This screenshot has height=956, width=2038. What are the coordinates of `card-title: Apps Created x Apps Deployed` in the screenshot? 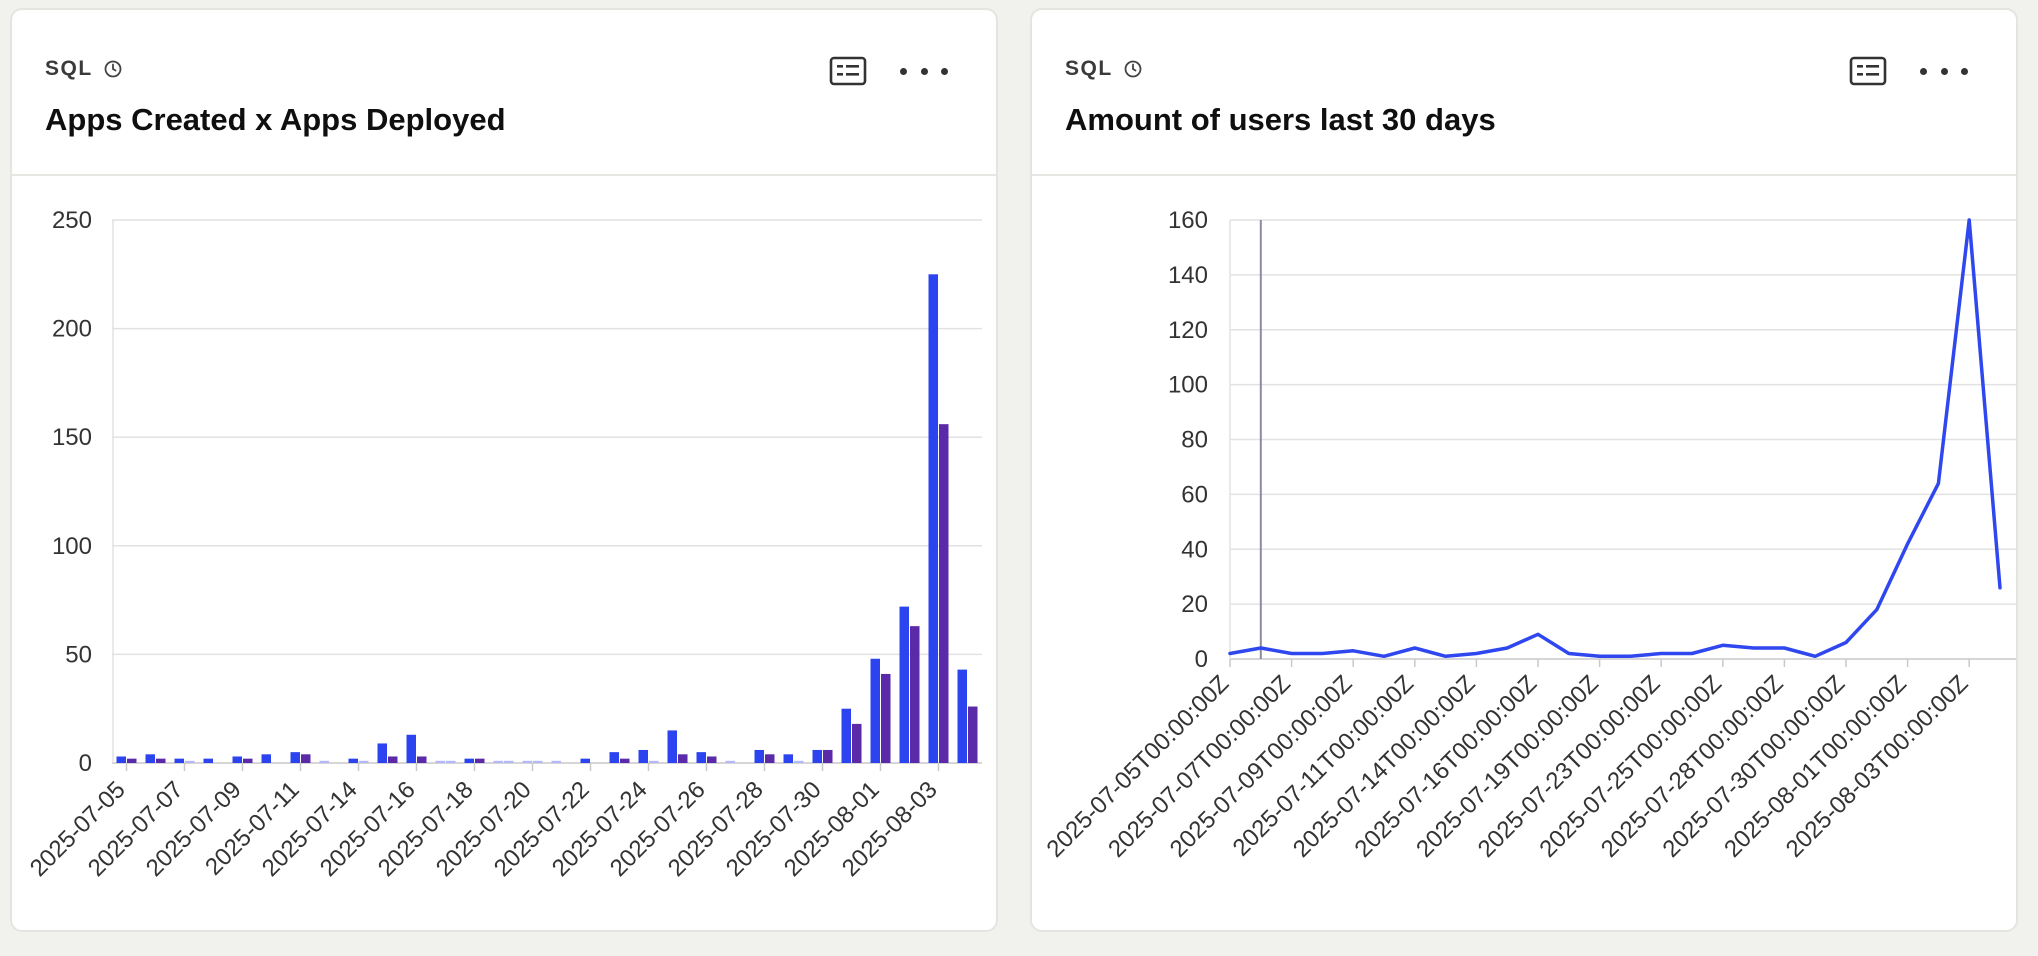 It's located at (275, 119).